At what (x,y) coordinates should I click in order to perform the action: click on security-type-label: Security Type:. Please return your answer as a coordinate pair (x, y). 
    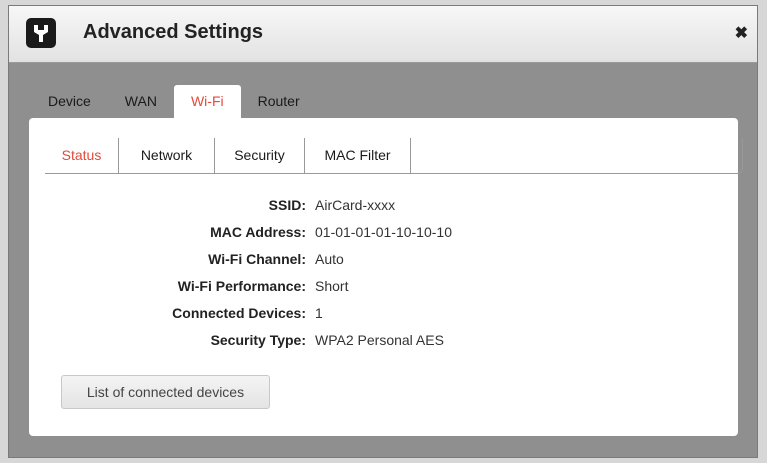
    Looking at the image, I should click on (258, 339).